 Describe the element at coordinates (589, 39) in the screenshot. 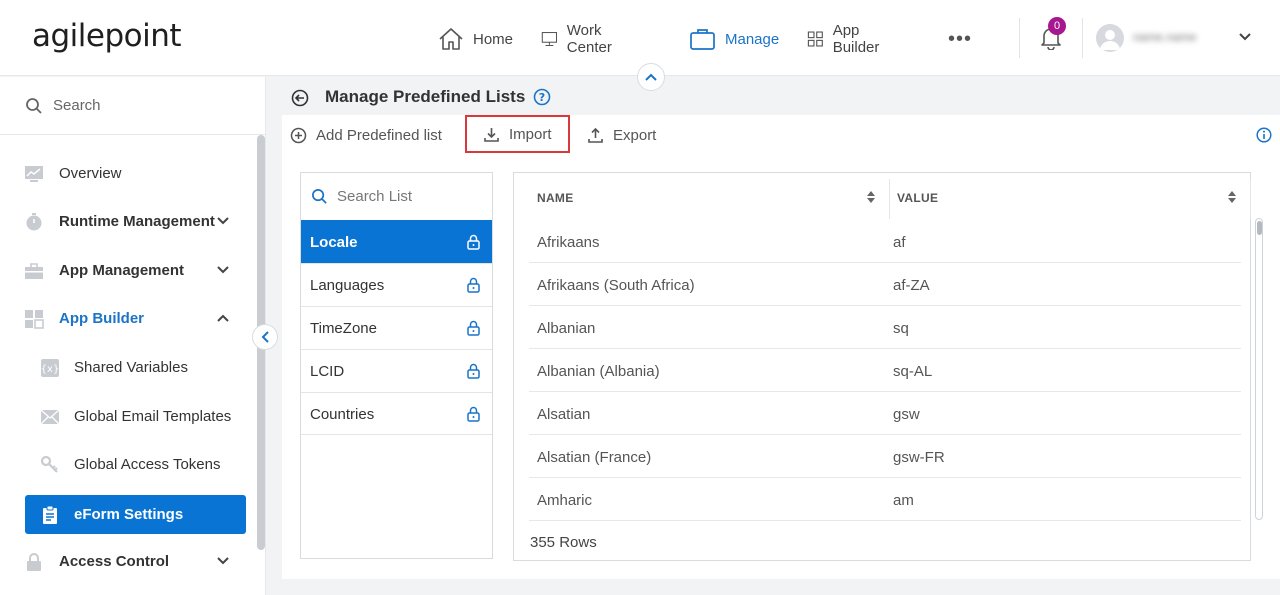

I see `nav-work-center-label: Work Center` at that location.